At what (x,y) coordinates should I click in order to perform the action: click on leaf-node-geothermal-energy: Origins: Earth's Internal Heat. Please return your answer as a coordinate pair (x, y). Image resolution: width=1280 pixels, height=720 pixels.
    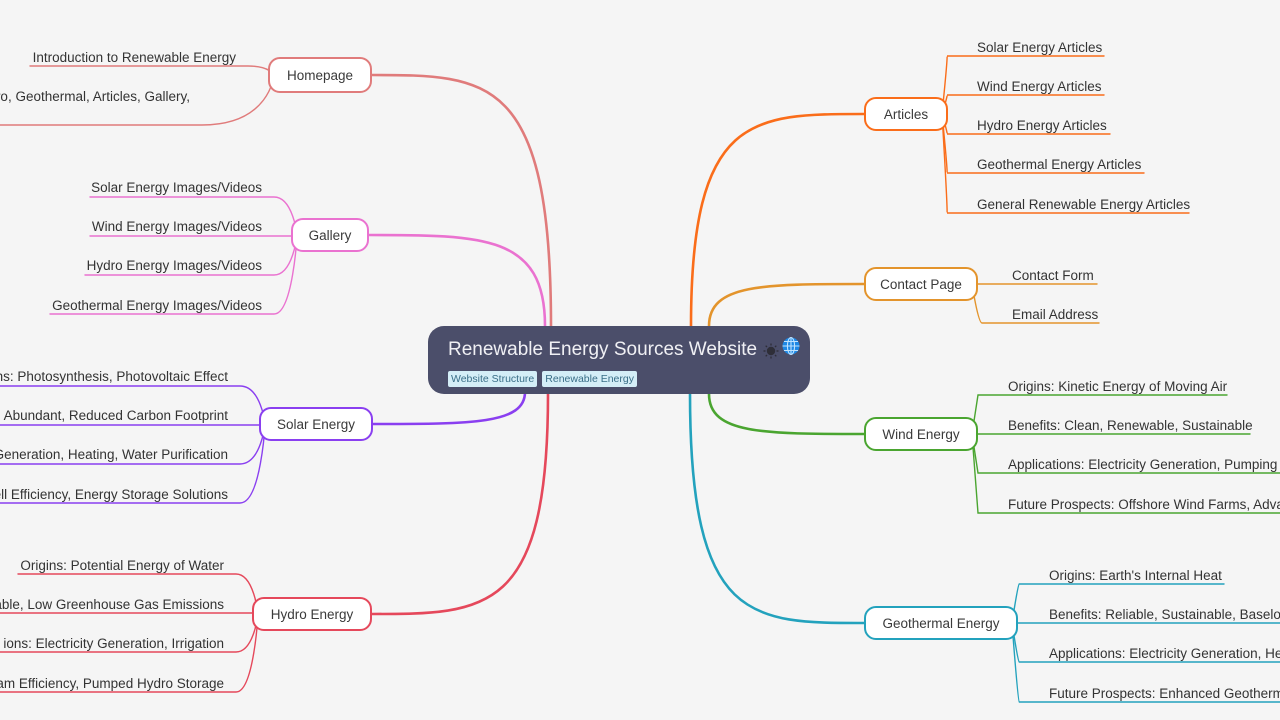
    Looking at the image, I should click on (1135, 575).